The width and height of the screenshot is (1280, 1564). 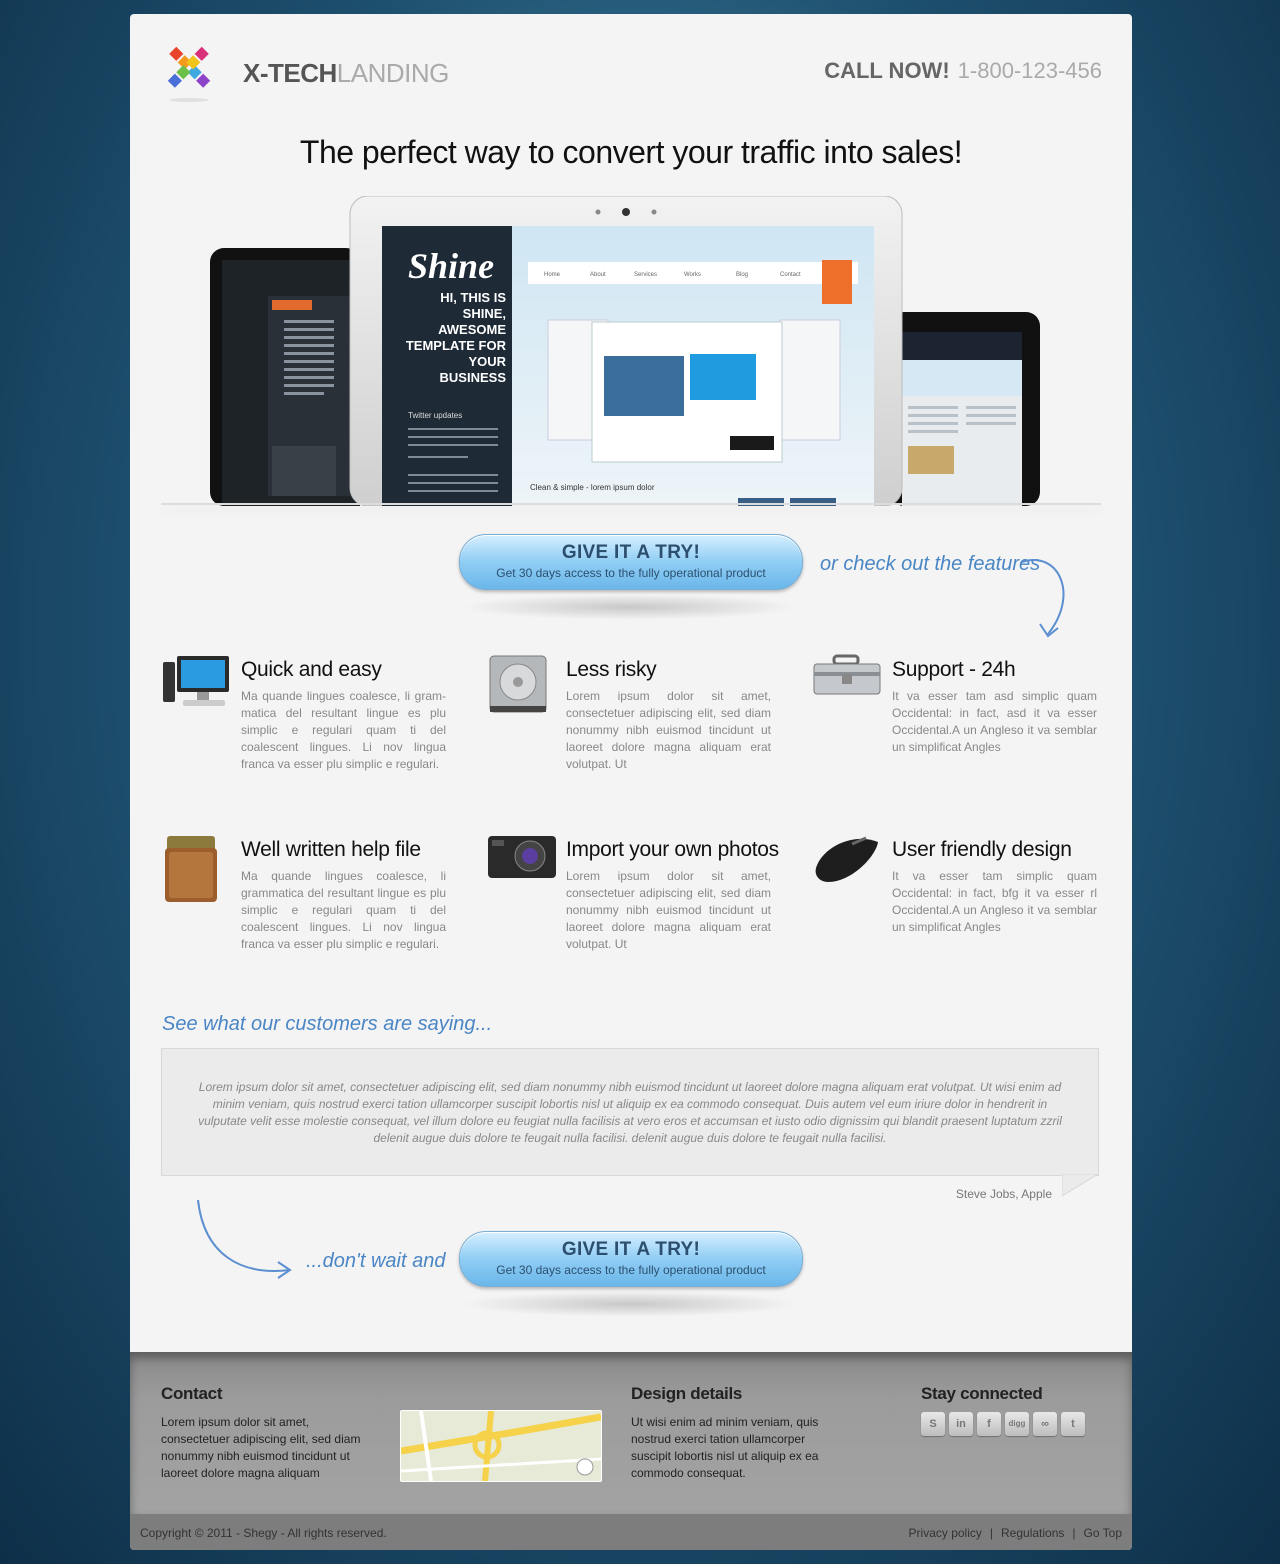 What do you see at coordinates (244, 1239) in the screenshot?
I see `curved-arrow-right-icon` at bounding box center [244, 1239].